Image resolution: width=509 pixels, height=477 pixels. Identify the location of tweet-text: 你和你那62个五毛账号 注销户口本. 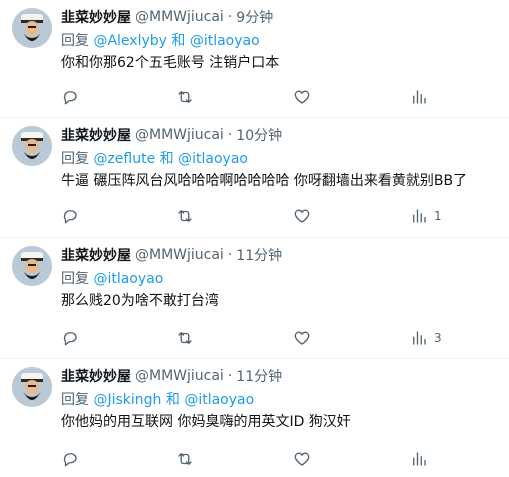
(170, 63).